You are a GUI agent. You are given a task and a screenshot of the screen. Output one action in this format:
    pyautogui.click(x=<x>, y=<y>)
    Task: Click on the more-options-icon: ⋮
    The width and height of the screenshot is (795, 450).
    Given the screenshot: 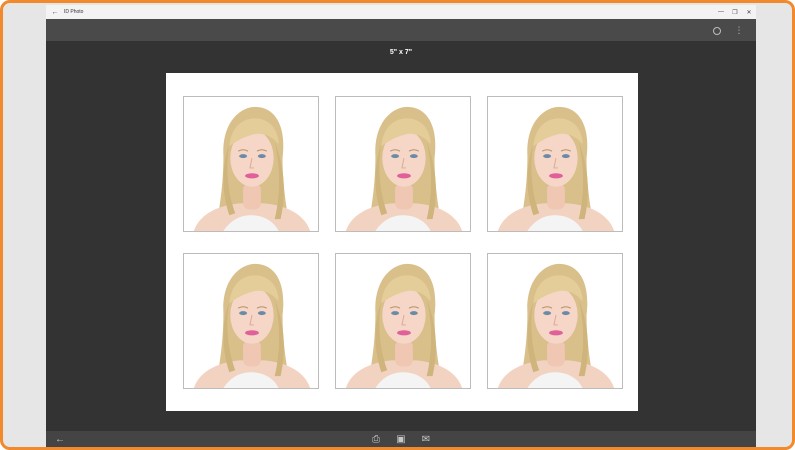 What is the action you would take?
    pyautogui.click(x=739, y=30)
    